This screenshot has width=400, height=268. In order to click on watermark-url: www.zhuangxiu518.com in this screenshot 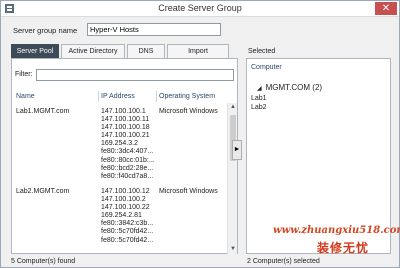, I will do `click(336, 230)`.